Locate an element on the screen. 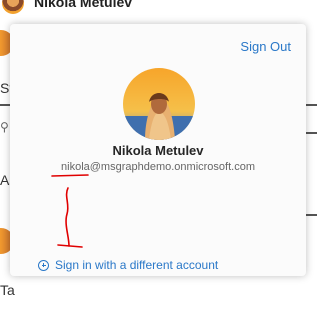 Image resolution: width=320 pixels, height=309 pixels. user-name: Nikola Metulev is located at coordinates (158, 150).